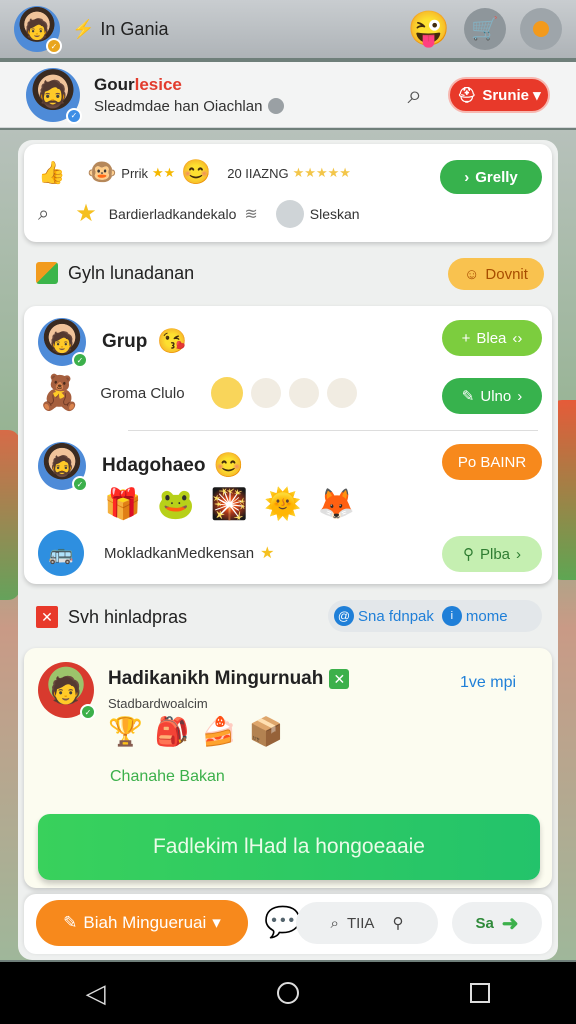 The image size is (576, 1024). Describe the element at coordinates (287, 993) in the screenshot. I see `home-icon` at that location.